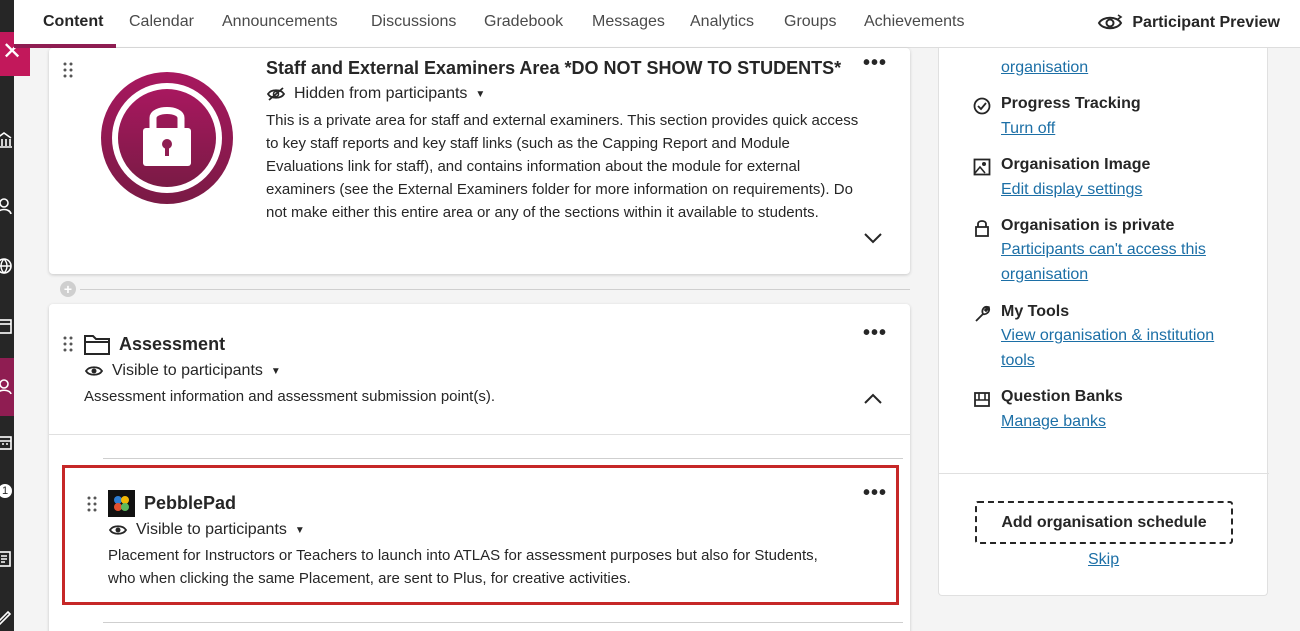 The height and width of the screenshot is (631, 1300). Describe the element at coordinates (1028, 128) in the screenshot. I see `turn-off-link: Turn off` at that location.